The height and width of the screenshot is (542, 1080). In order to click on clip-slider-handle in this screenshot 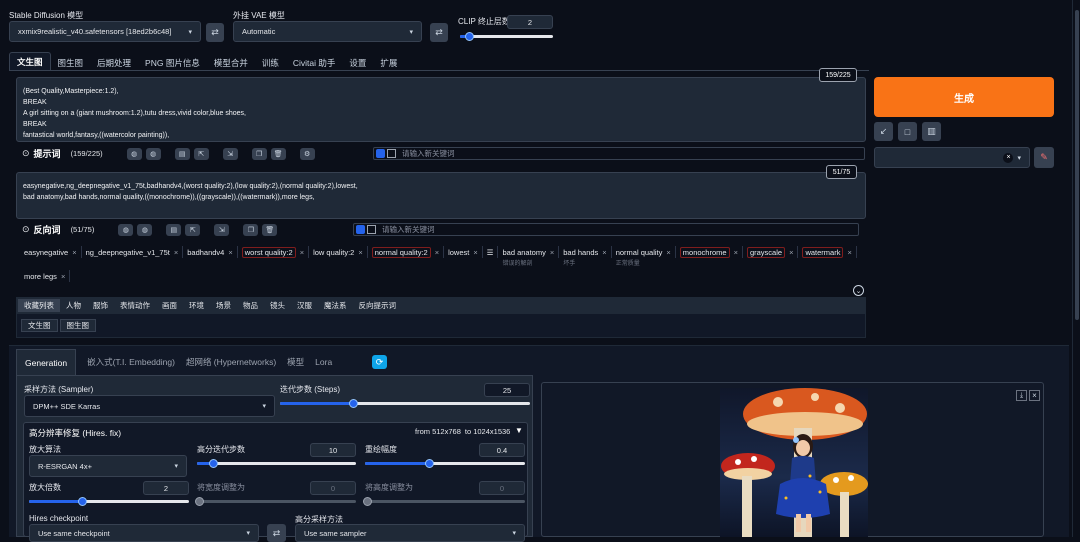, I will do `click(470, 36)`.